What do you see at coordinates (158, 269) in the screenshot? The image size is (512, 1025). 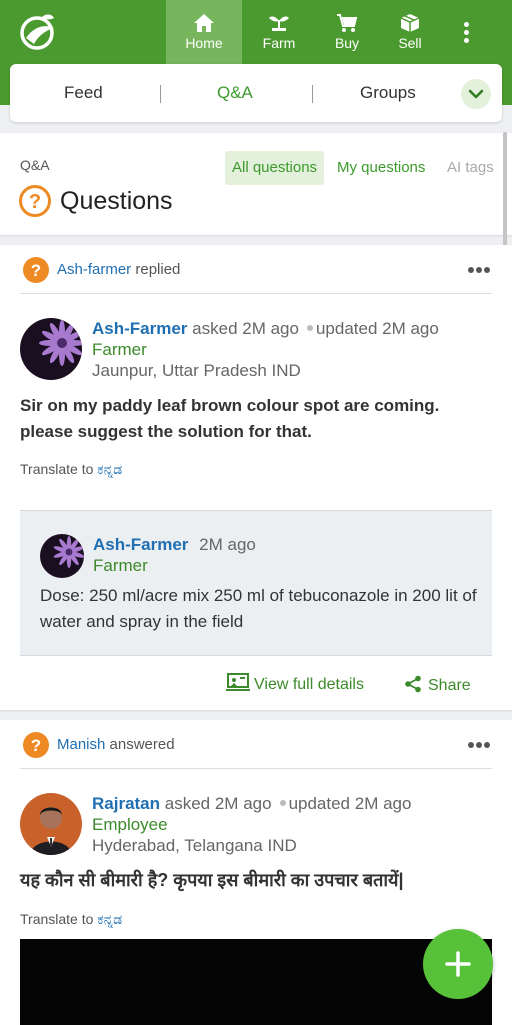 I see `activity-action: replied` at bounding box center [158, 269].